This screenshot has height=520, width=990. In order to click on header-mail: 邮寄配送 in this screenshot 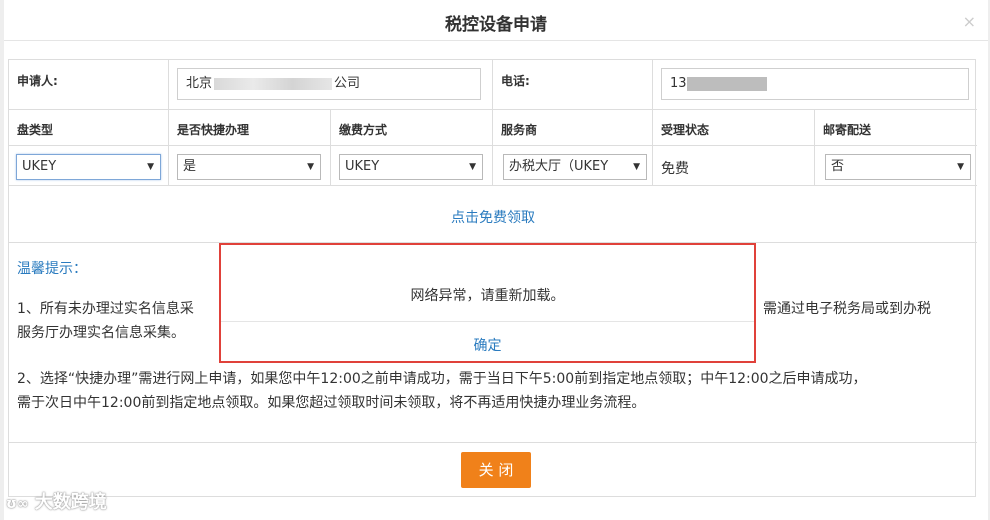, I will do `click(896, 128)`.